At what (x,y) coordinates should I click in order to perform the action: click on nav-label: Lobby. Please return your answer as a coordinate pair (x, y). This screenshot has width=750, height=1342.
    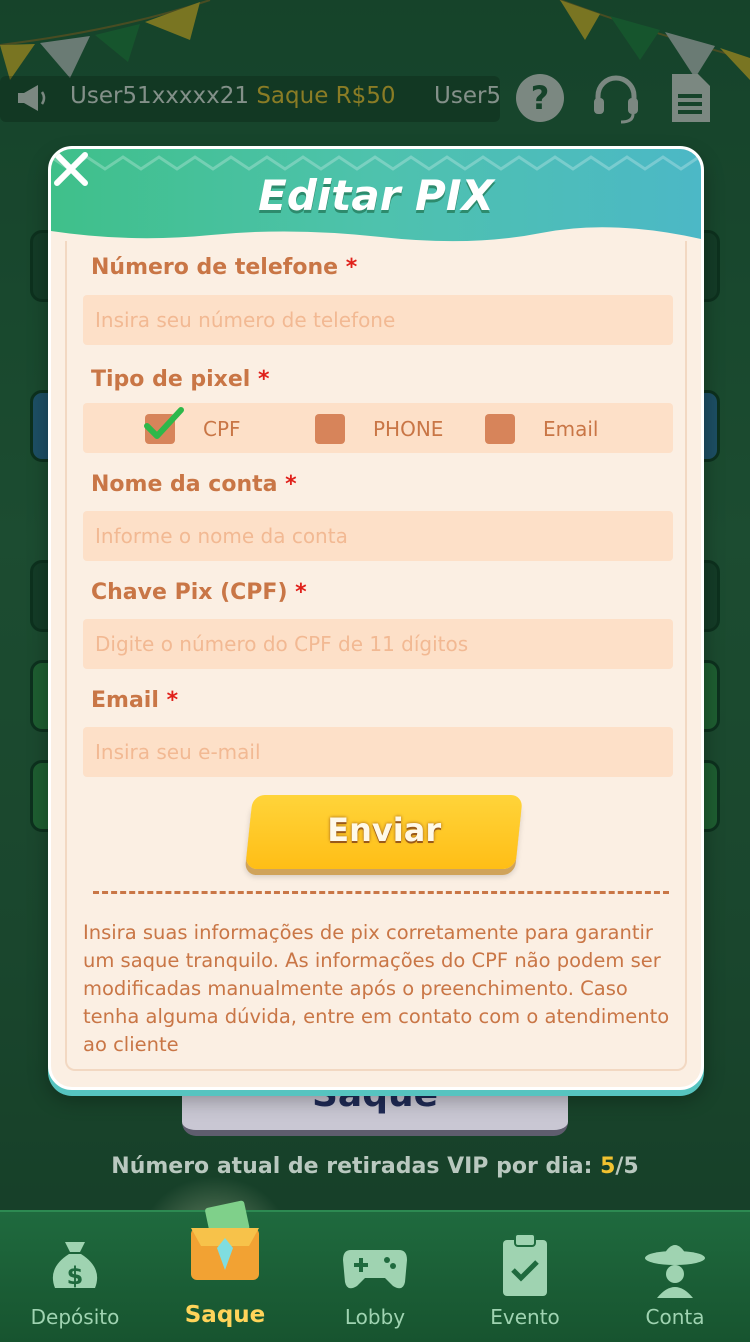
    Looking at the image, I should click on (375, 1317).